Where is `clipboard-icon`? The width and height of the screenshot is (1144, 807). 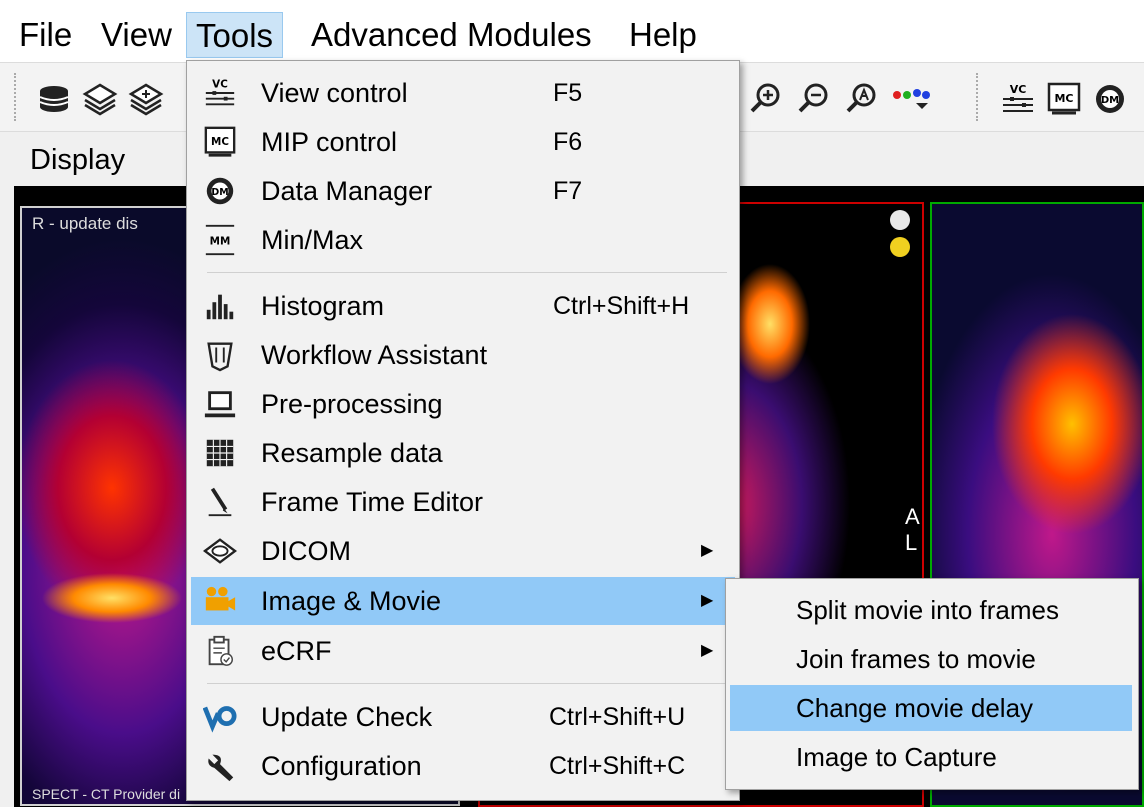
clipboard-icon is located at coordinates (220, 650).